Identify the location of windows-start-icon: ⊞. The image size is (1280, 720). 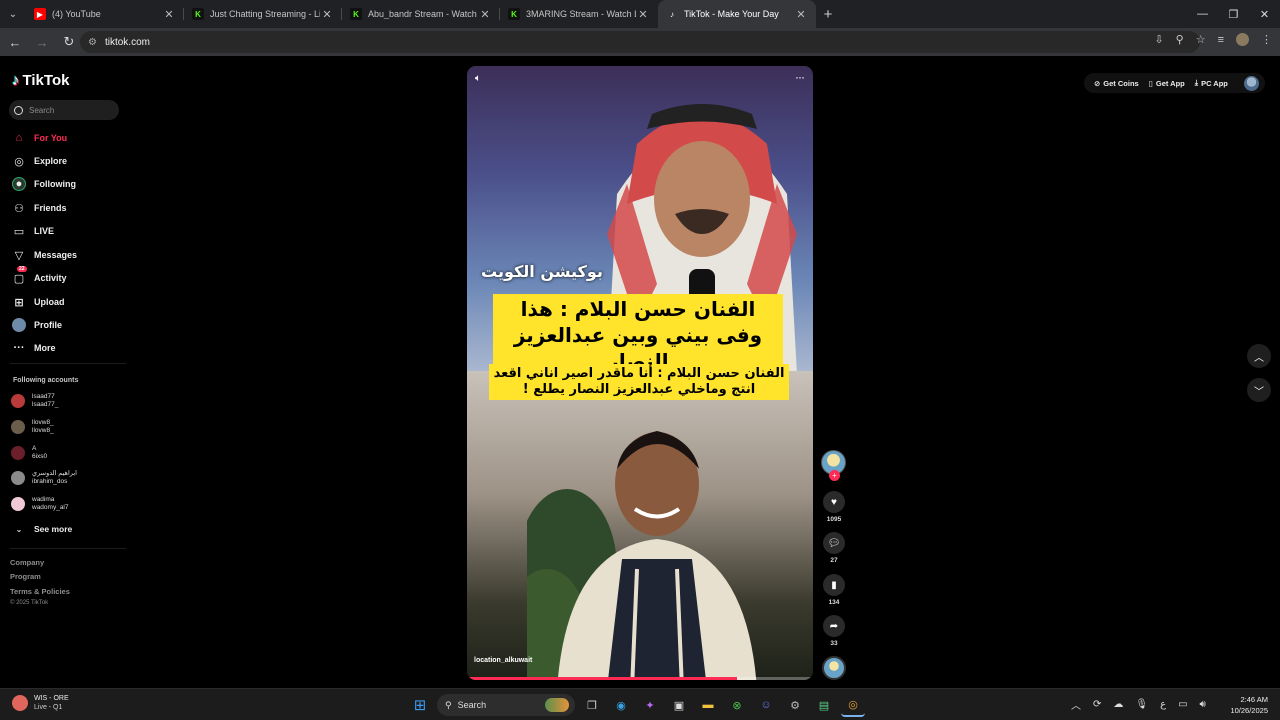
(420, 705).